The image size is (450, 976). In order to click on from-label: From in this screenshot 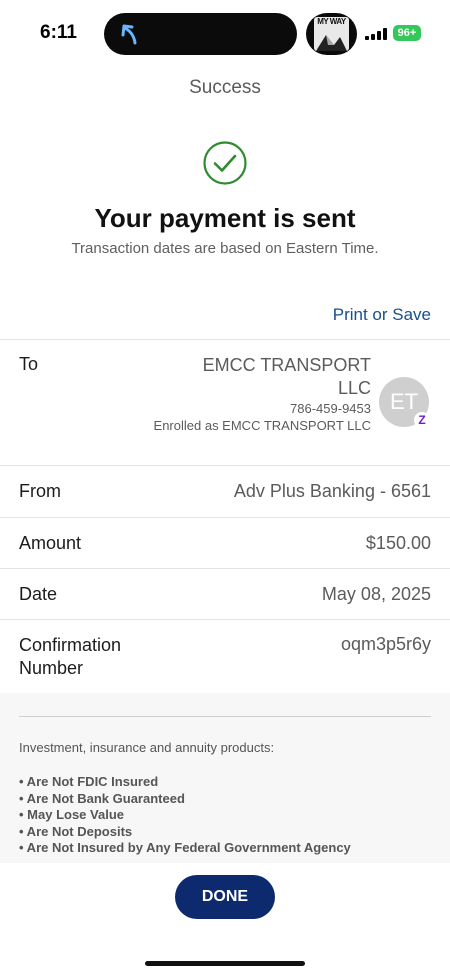, I will do `click(40, 491)`.